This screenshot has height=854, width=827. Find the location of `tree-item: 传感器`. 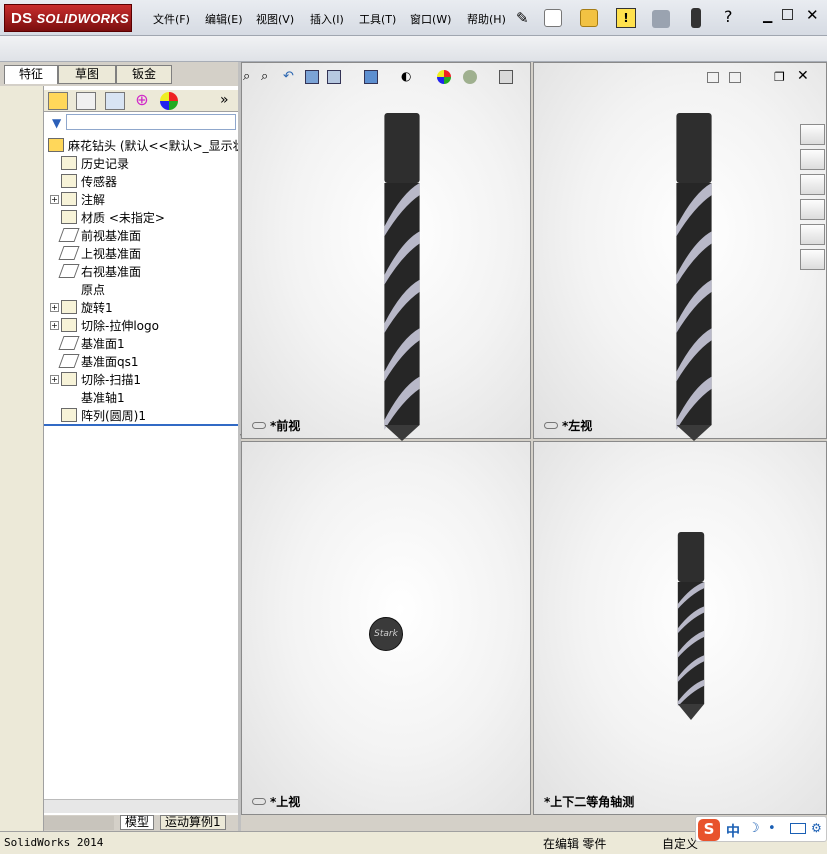

tree-item: 传感器 is located at coordinates (83, 181).